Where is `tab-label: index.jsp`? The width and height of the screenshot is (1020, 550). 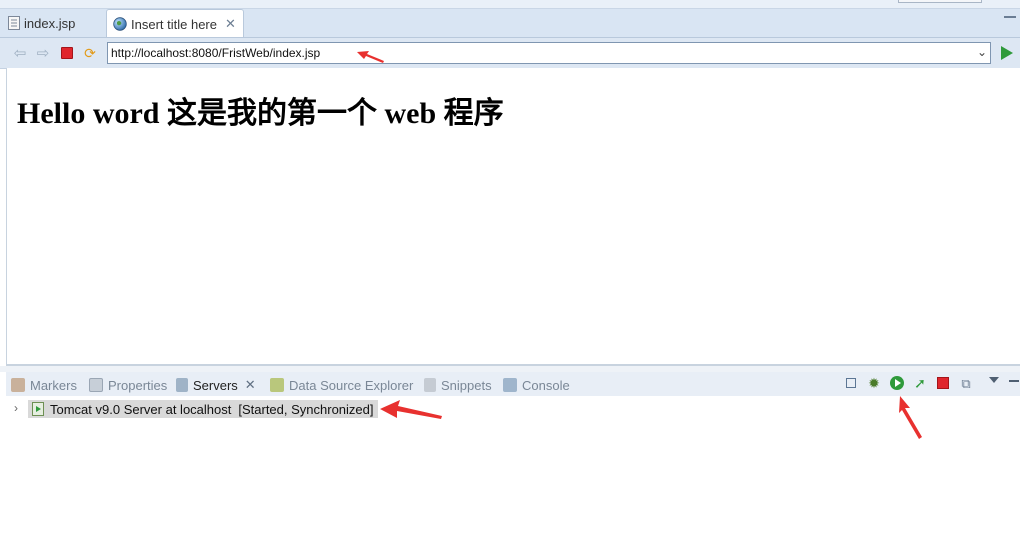 tab-label: index.jsp is located at coordinates (50, 23).